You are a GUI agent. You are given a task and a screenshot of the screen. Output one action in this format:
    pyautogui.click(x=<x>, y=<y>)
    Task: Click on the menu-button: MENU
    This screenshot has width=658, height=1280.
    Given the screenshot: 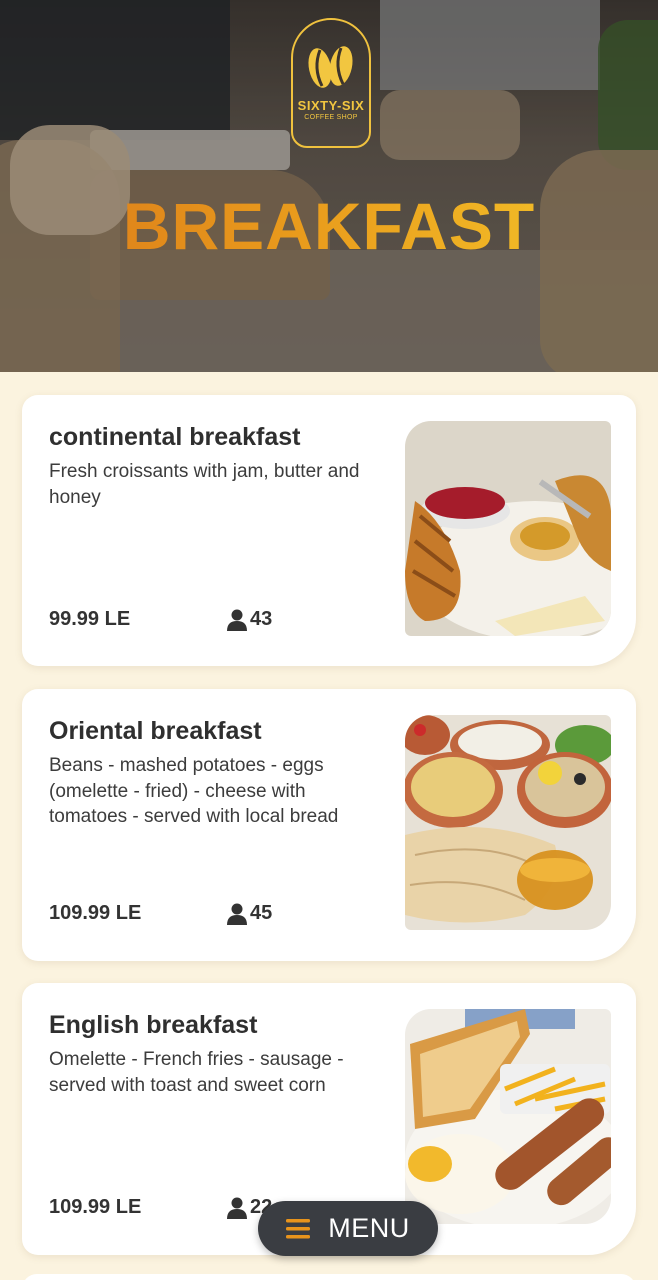 What is the action you would take?
    pyautogui.click(x=348, y=1228)
    